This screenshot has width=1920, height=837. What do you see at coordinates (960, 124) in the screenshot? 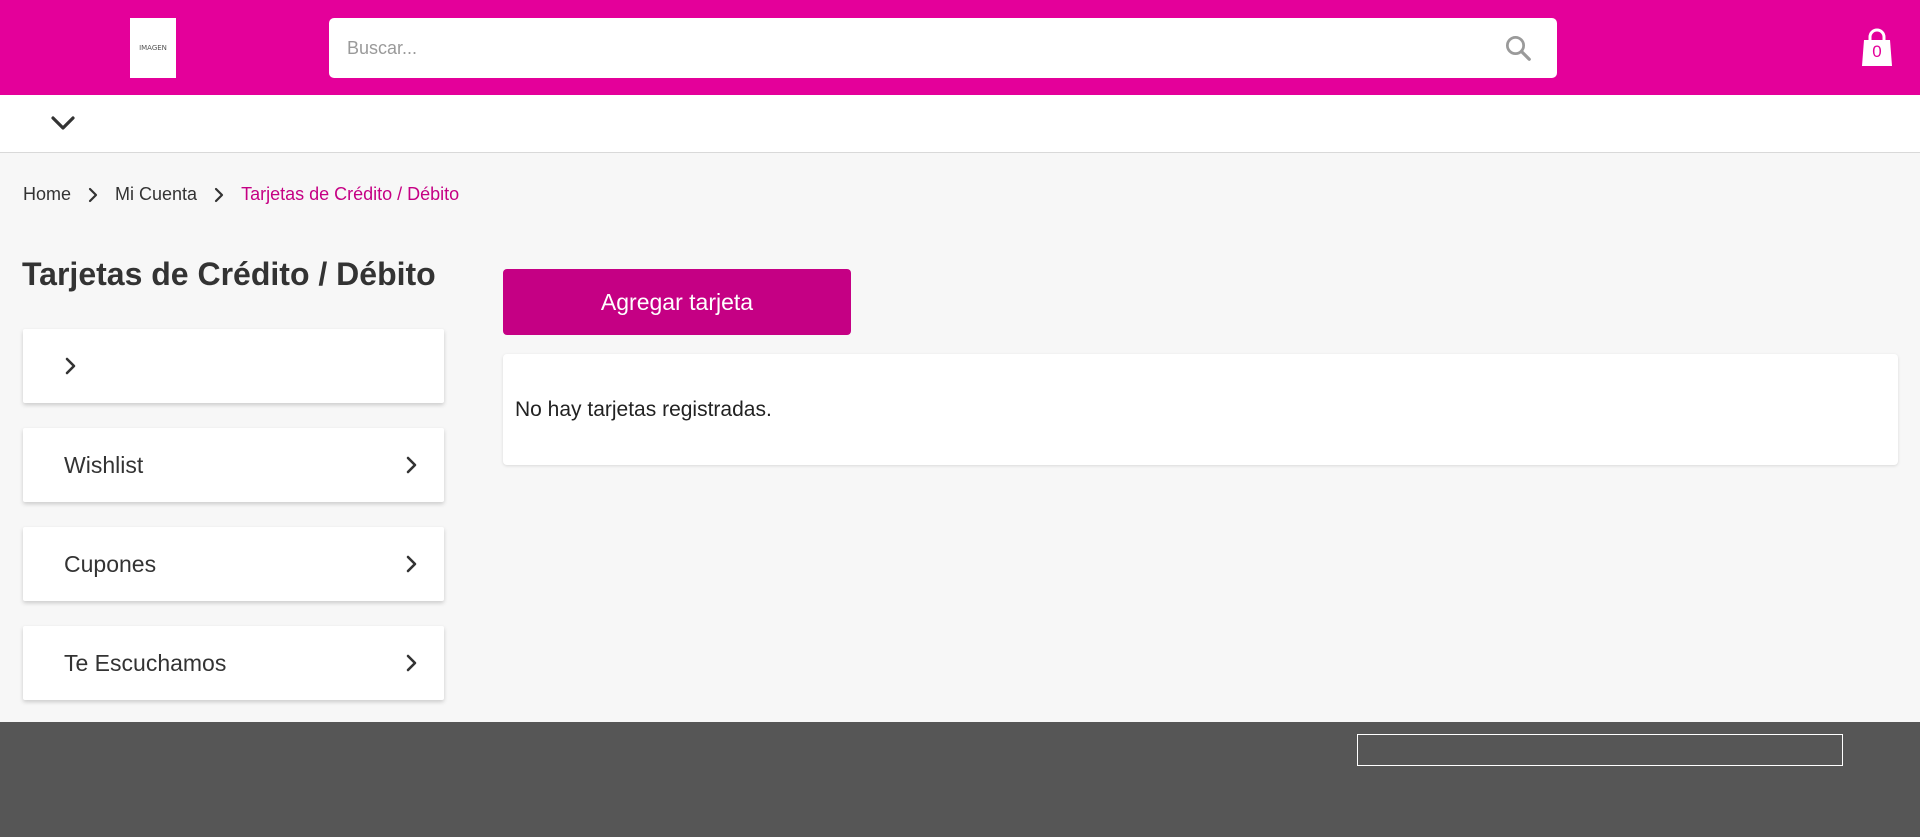
I see `nav-bar` at bounding box center [960, 124].